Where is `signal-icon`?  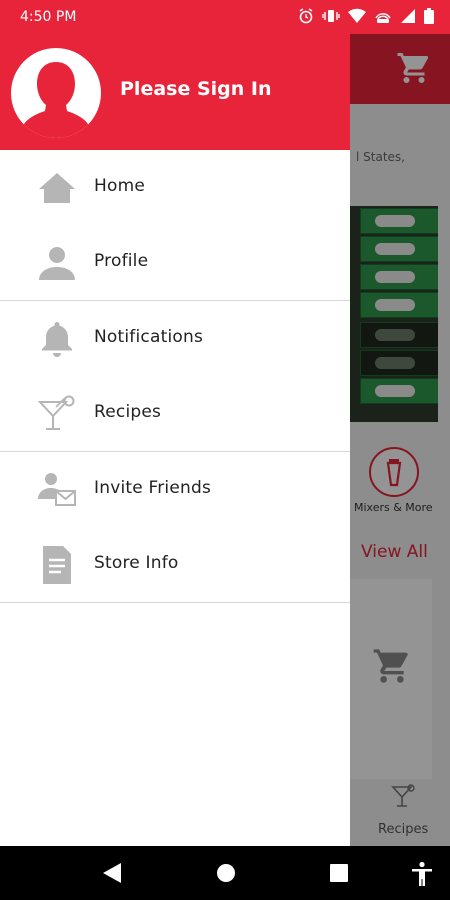 signal-icon is located at coordinates (408, 16).